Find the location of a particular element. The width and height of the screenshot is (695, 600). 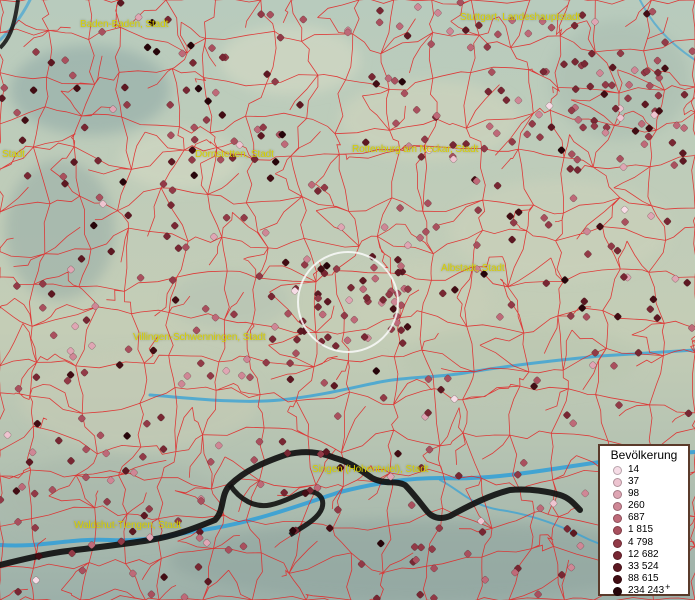

legend-value: 234 243+ is located at coordinates (649, 588).